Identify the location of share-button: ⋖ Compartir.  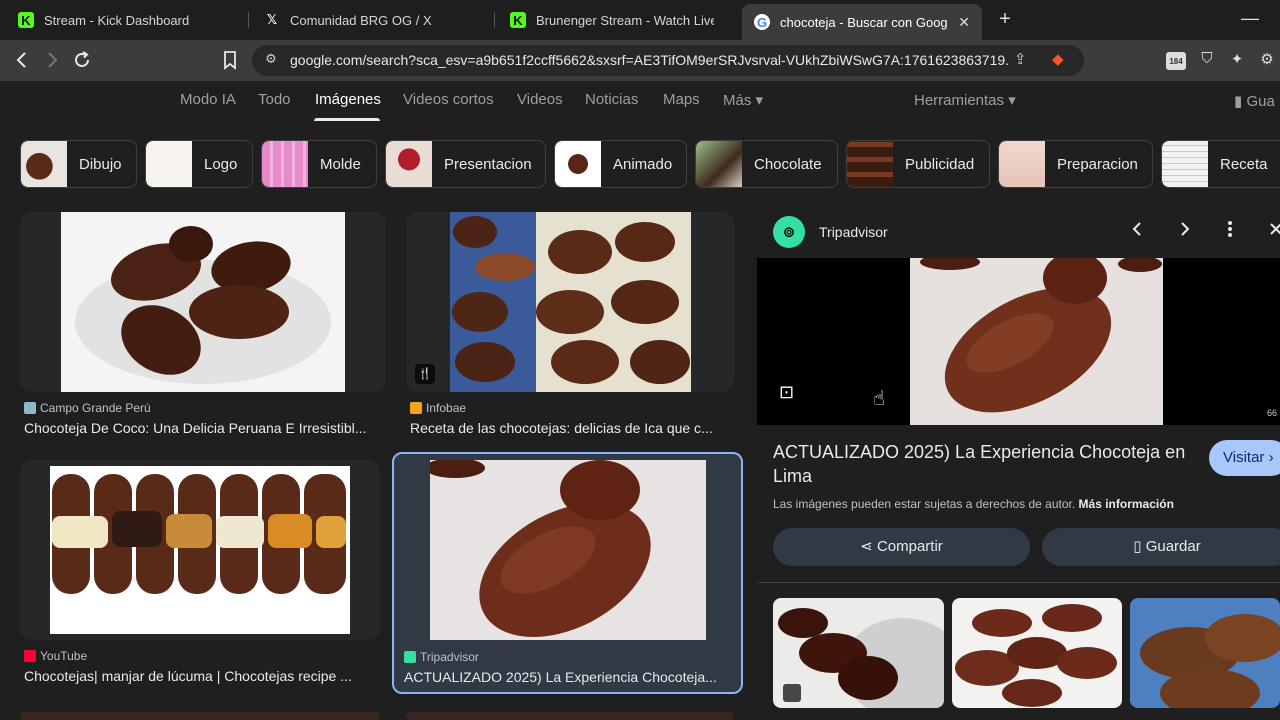
(901, 547).